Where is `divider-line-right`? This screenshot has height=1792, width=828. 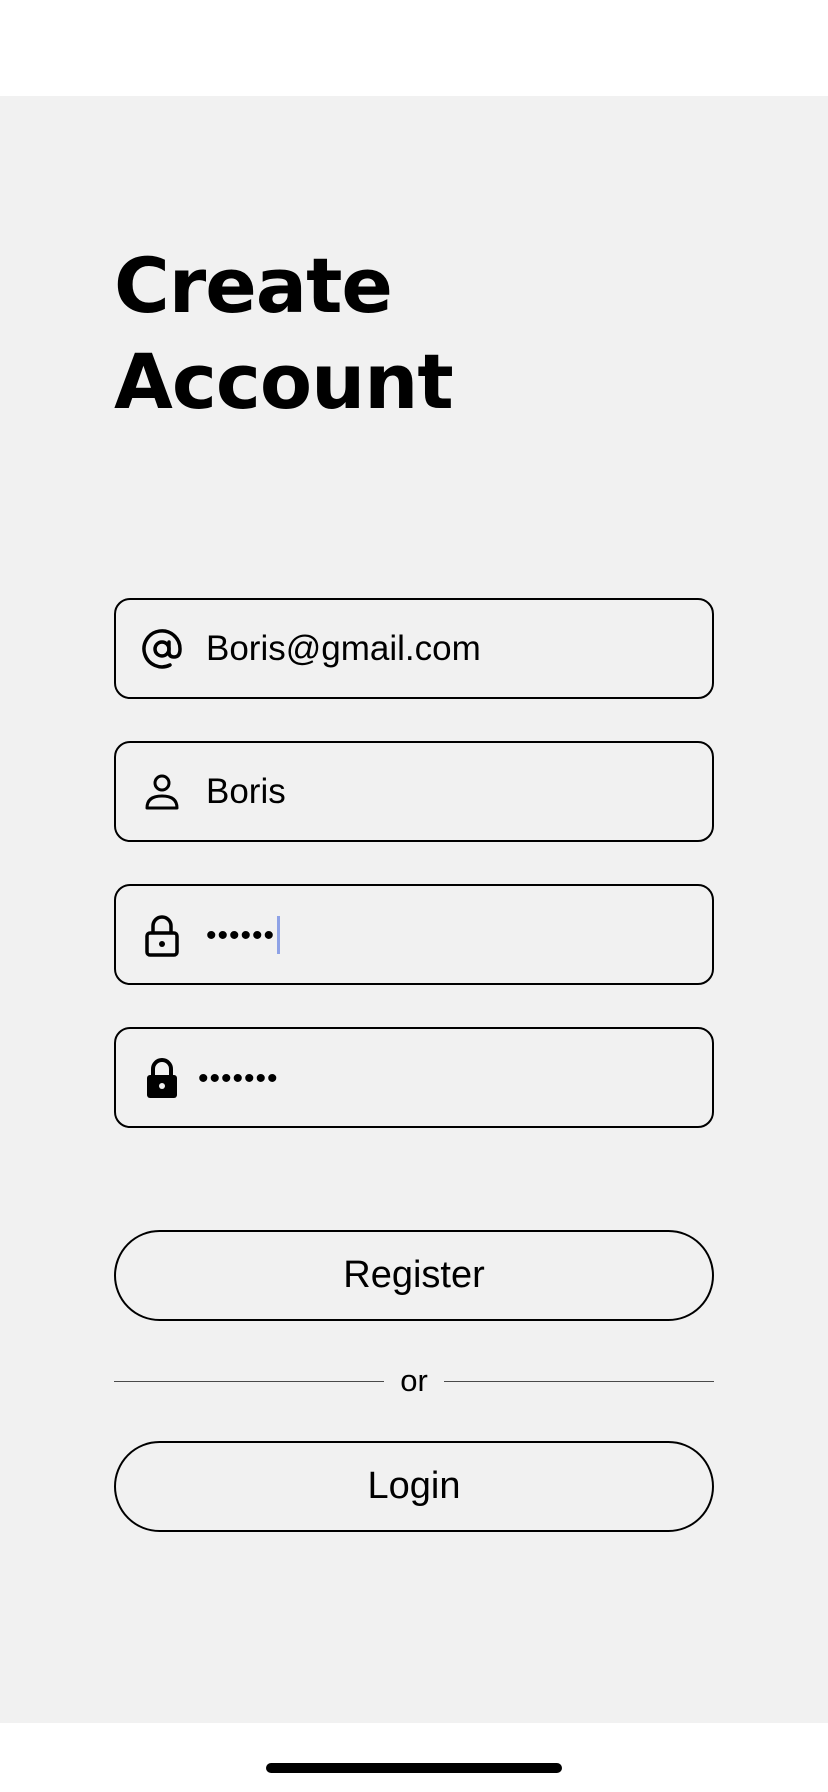 divider-line-right is located at coordinates (579, 1381).